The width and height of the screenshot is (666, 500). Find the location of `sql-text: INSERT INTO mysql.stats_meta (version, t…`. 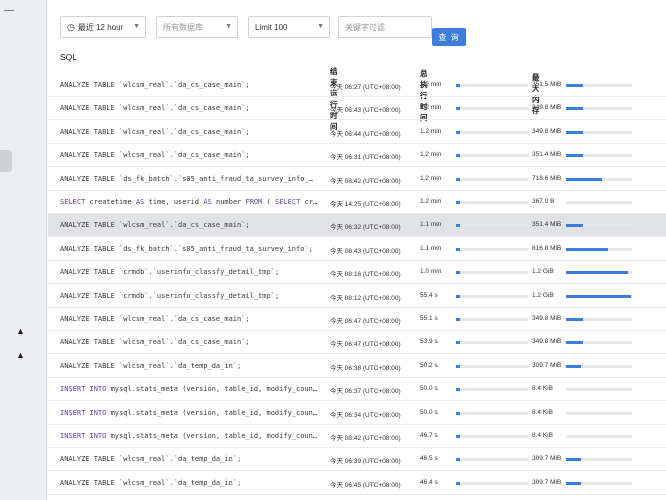

sql-text: INSERT INTO mysql.stats_meta (version, t… is located at coordinates (191, 413).